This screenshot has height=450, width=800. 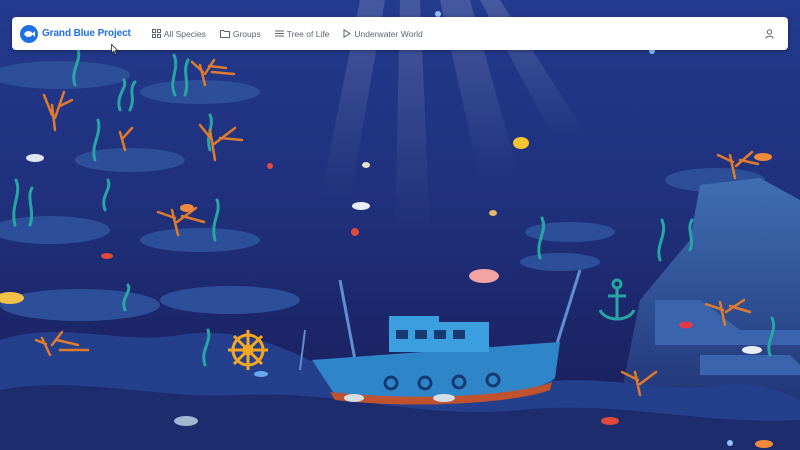 I want to click on nav-underwater-world: Underwater World, so click(x=383, y=33).